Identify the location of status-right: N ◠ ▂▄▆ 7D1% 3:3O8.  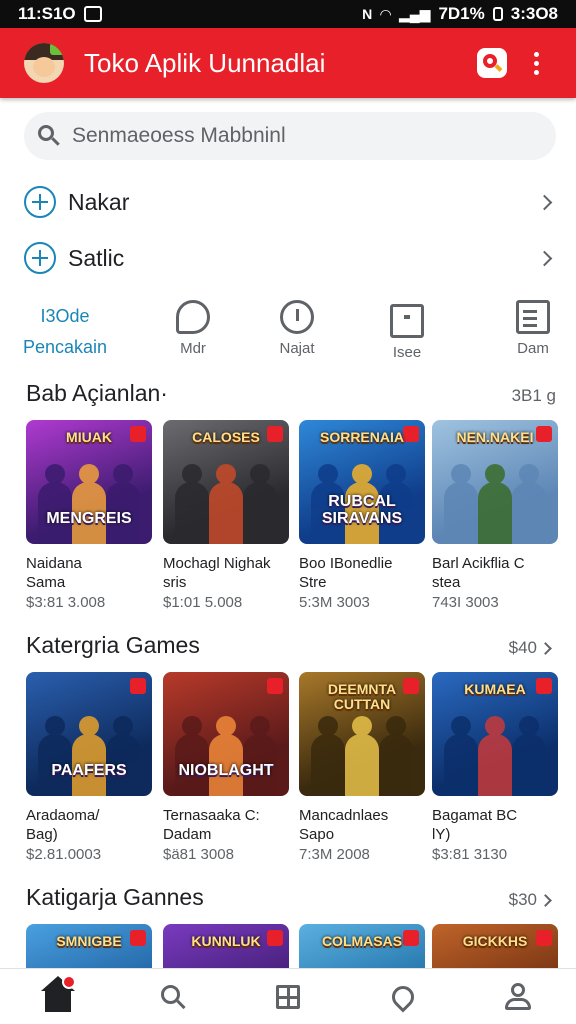
(460, 14).